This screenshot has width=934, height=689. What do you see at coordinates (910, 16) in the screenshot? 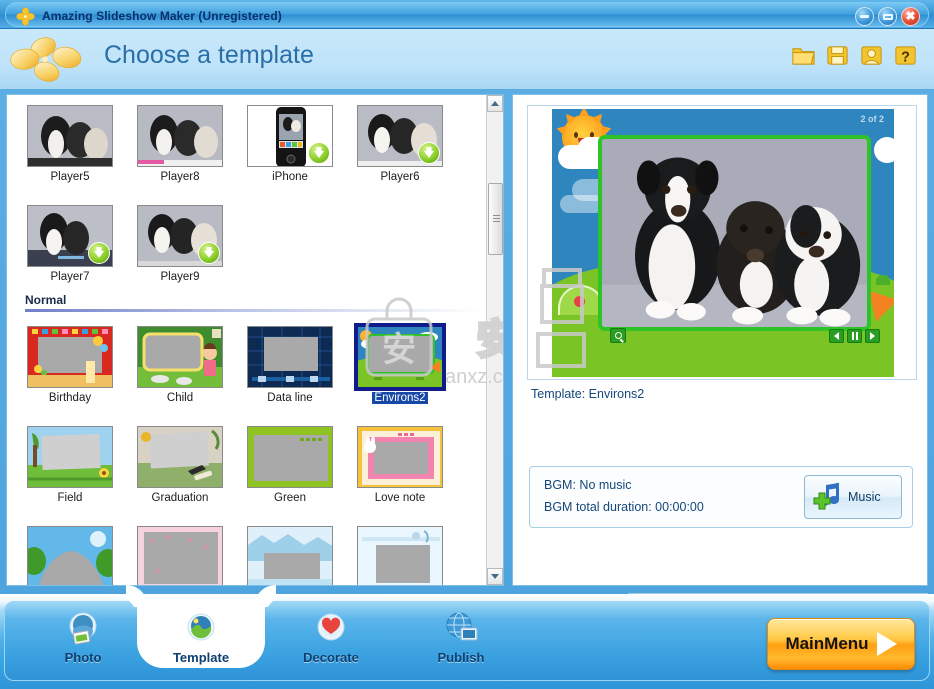
I see `close-button: ✖` at bounding box center [910, 16].